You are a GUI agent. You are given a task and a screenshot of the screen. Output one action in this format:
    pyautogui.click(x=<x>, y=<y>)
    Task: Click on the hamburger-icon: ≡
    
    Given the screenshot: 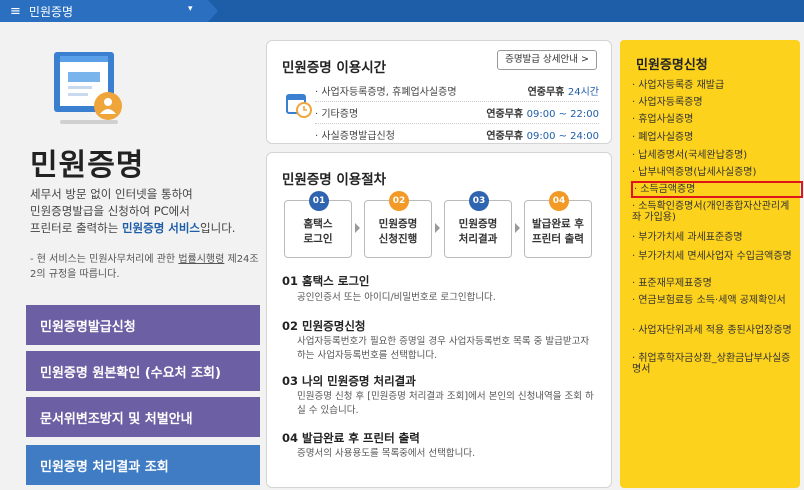 What is the action you would take?
    pyautogui.click(x=15, y=11)
    